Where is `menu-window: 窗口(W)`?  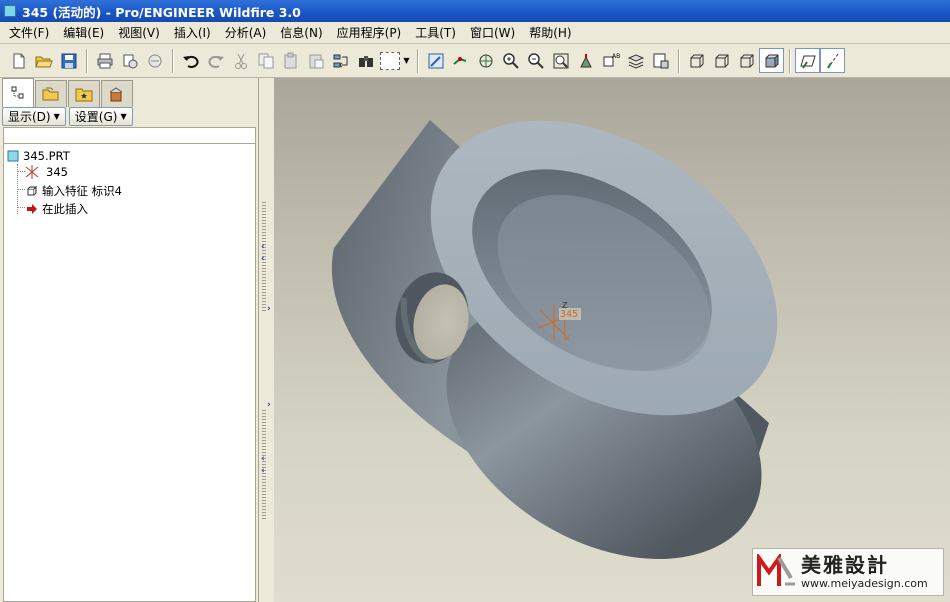
menu-window: 窗口(W) is located at coordinates (492, 32).